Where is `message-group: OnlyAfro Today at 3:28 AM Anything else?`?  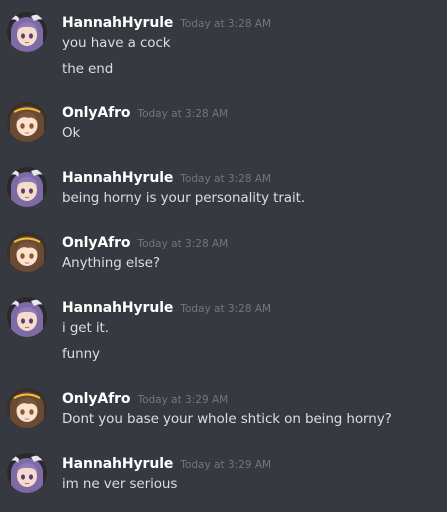 message-group: OnlyAfro Today at 3:28 AM Anything else? is located at coordinates (223, 254).